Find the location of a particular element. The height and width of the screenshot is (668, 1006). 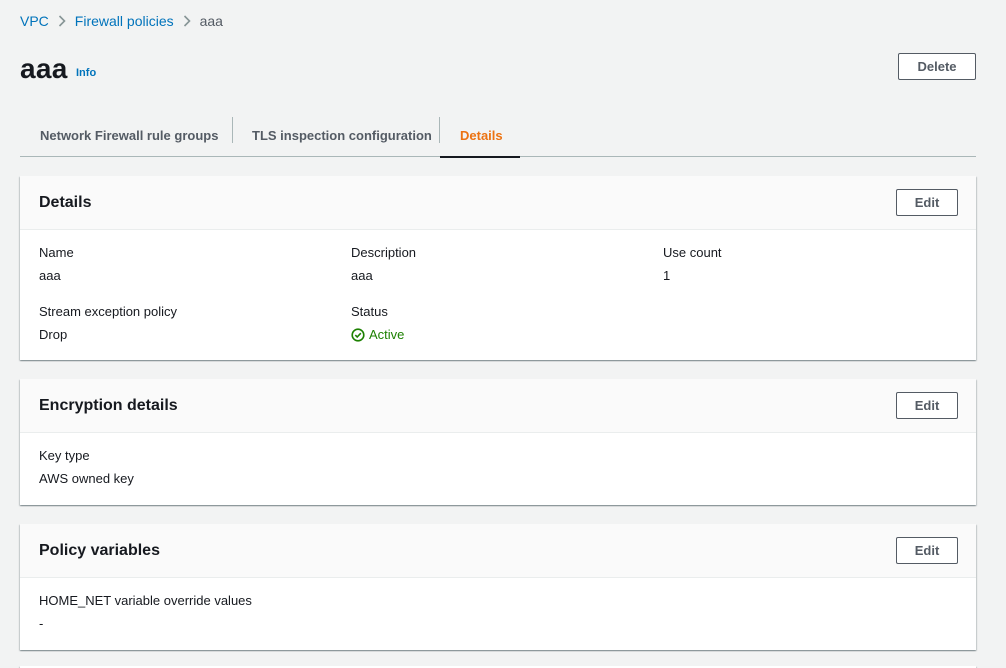

encryption-details-header: Encryption details Edit is located at coordinates (498, 406).